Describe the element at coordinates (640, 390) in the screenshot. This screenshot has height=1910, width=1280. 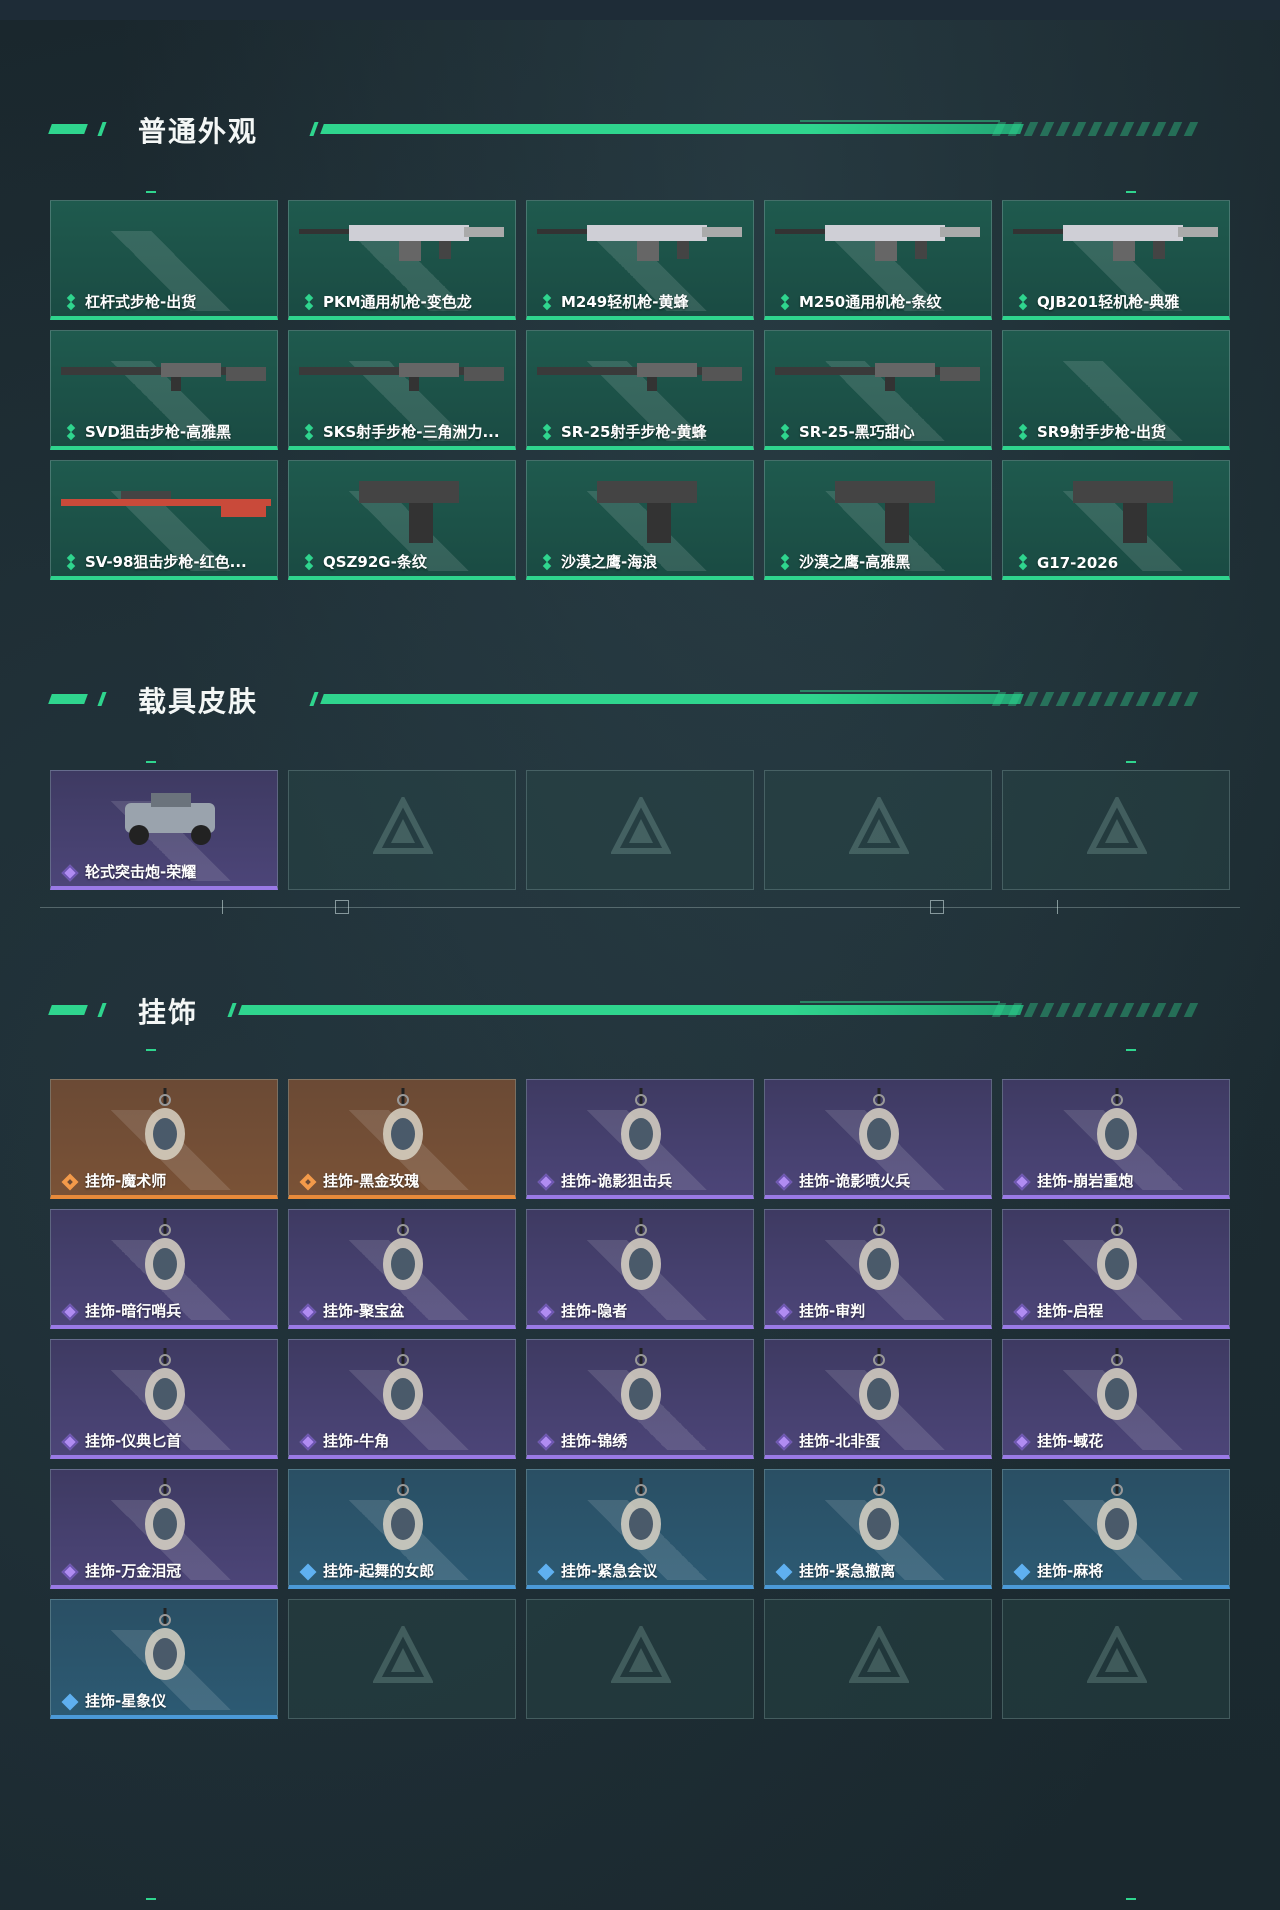
I see `weapon-card: SR-25射手步枪-黄蜂` at that location.